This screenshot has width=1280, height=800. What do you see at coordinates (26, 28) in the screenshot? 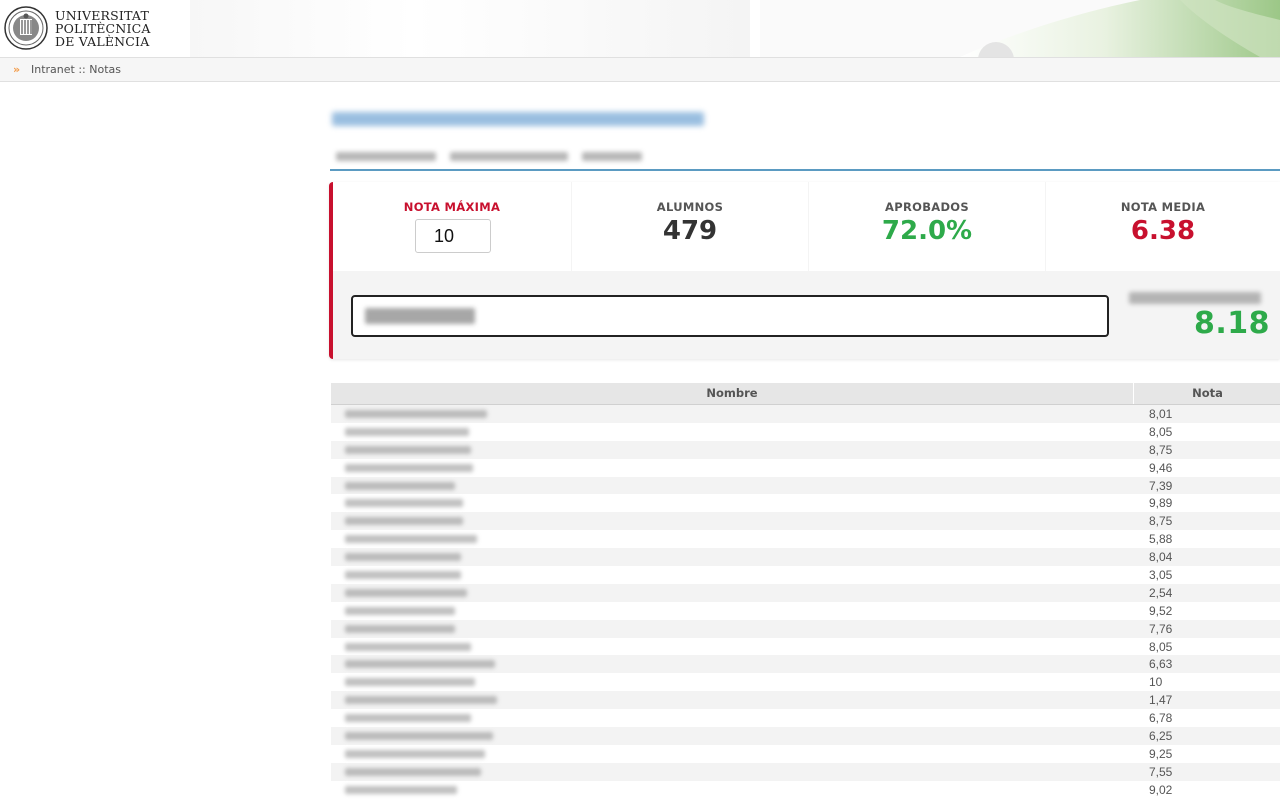
I see `university-seal-icon` at bounding box center [26, 28].